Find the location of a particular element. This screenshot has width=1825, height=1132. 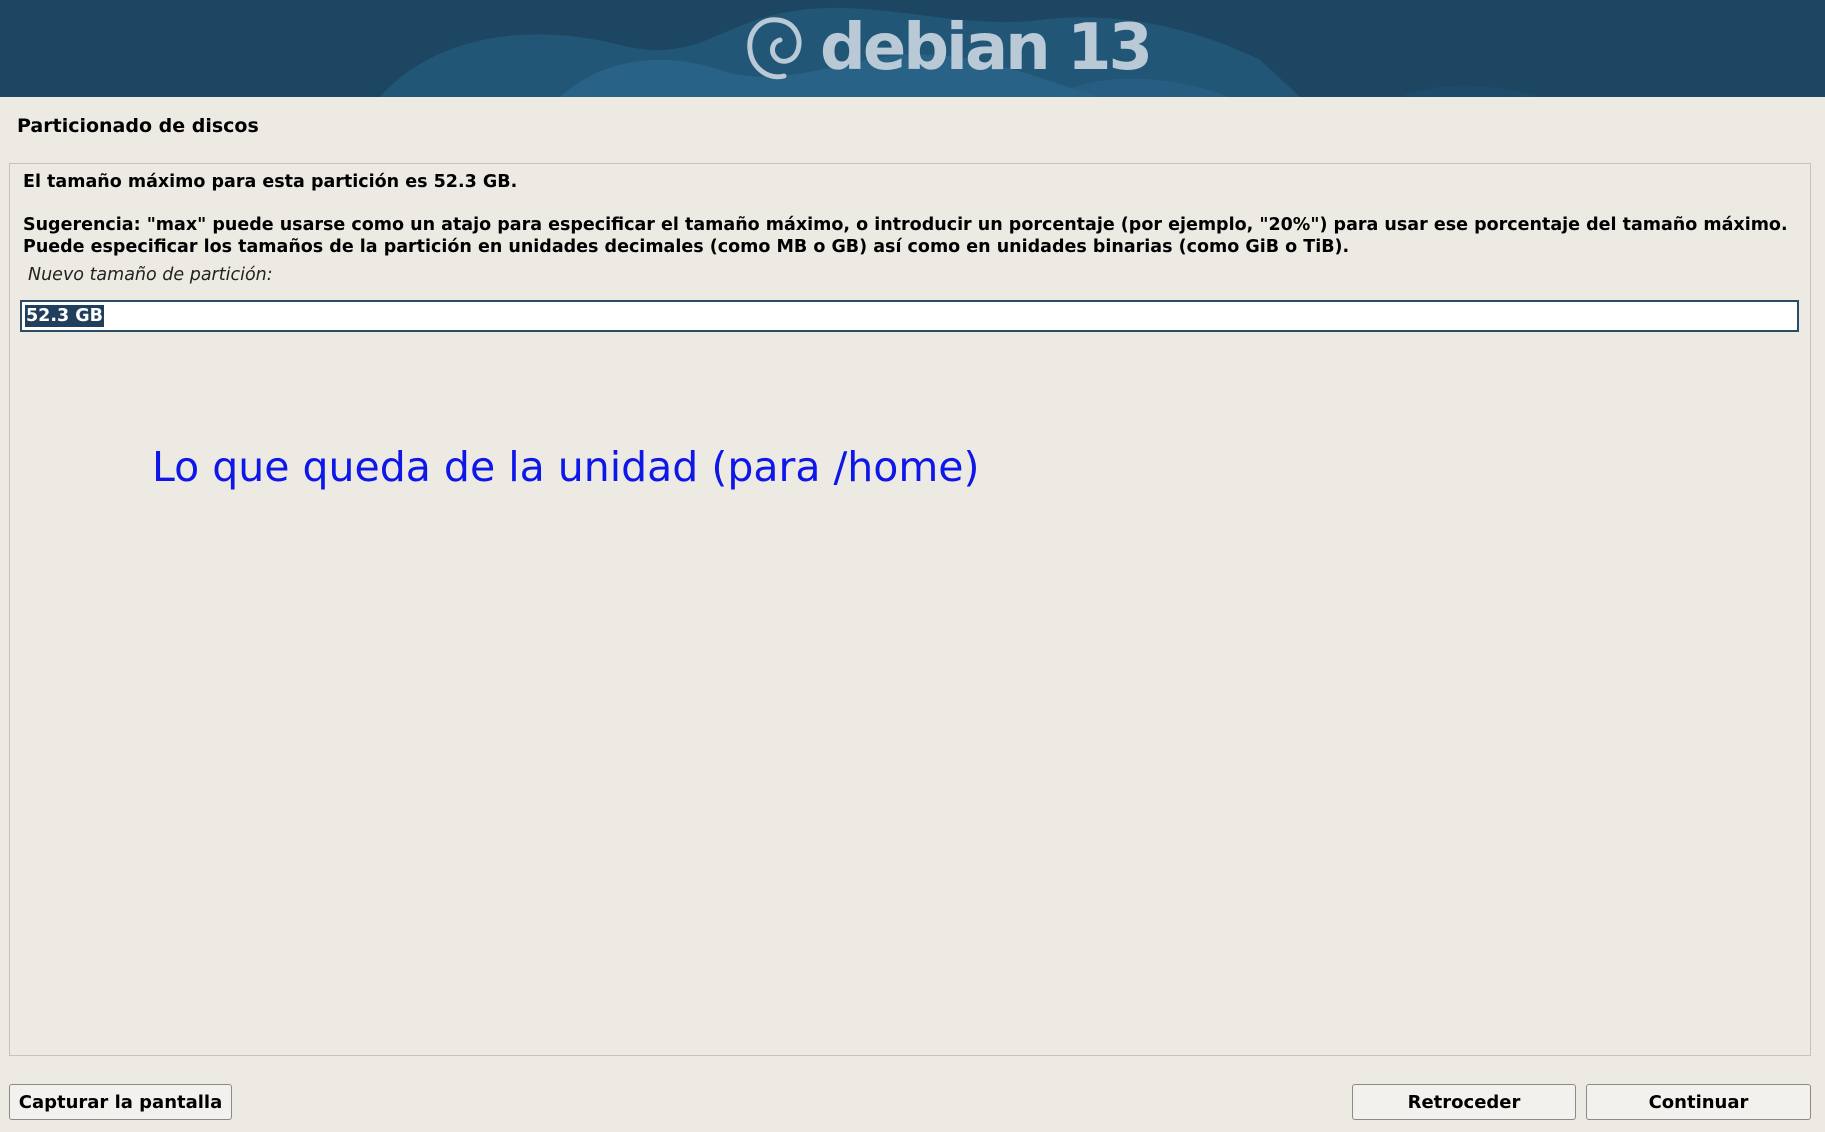

partition-size-input: 52.3 GB is located at coordinates (909, 316).